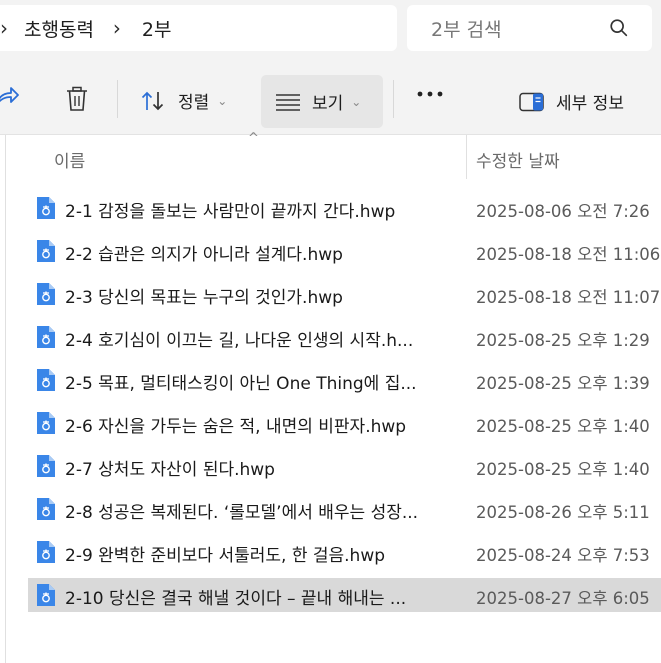 This screenshot has height=663, width=661. Describe the element at coordinates (328, 104) in the screenshot. I see `view-label: 보기` at that location.